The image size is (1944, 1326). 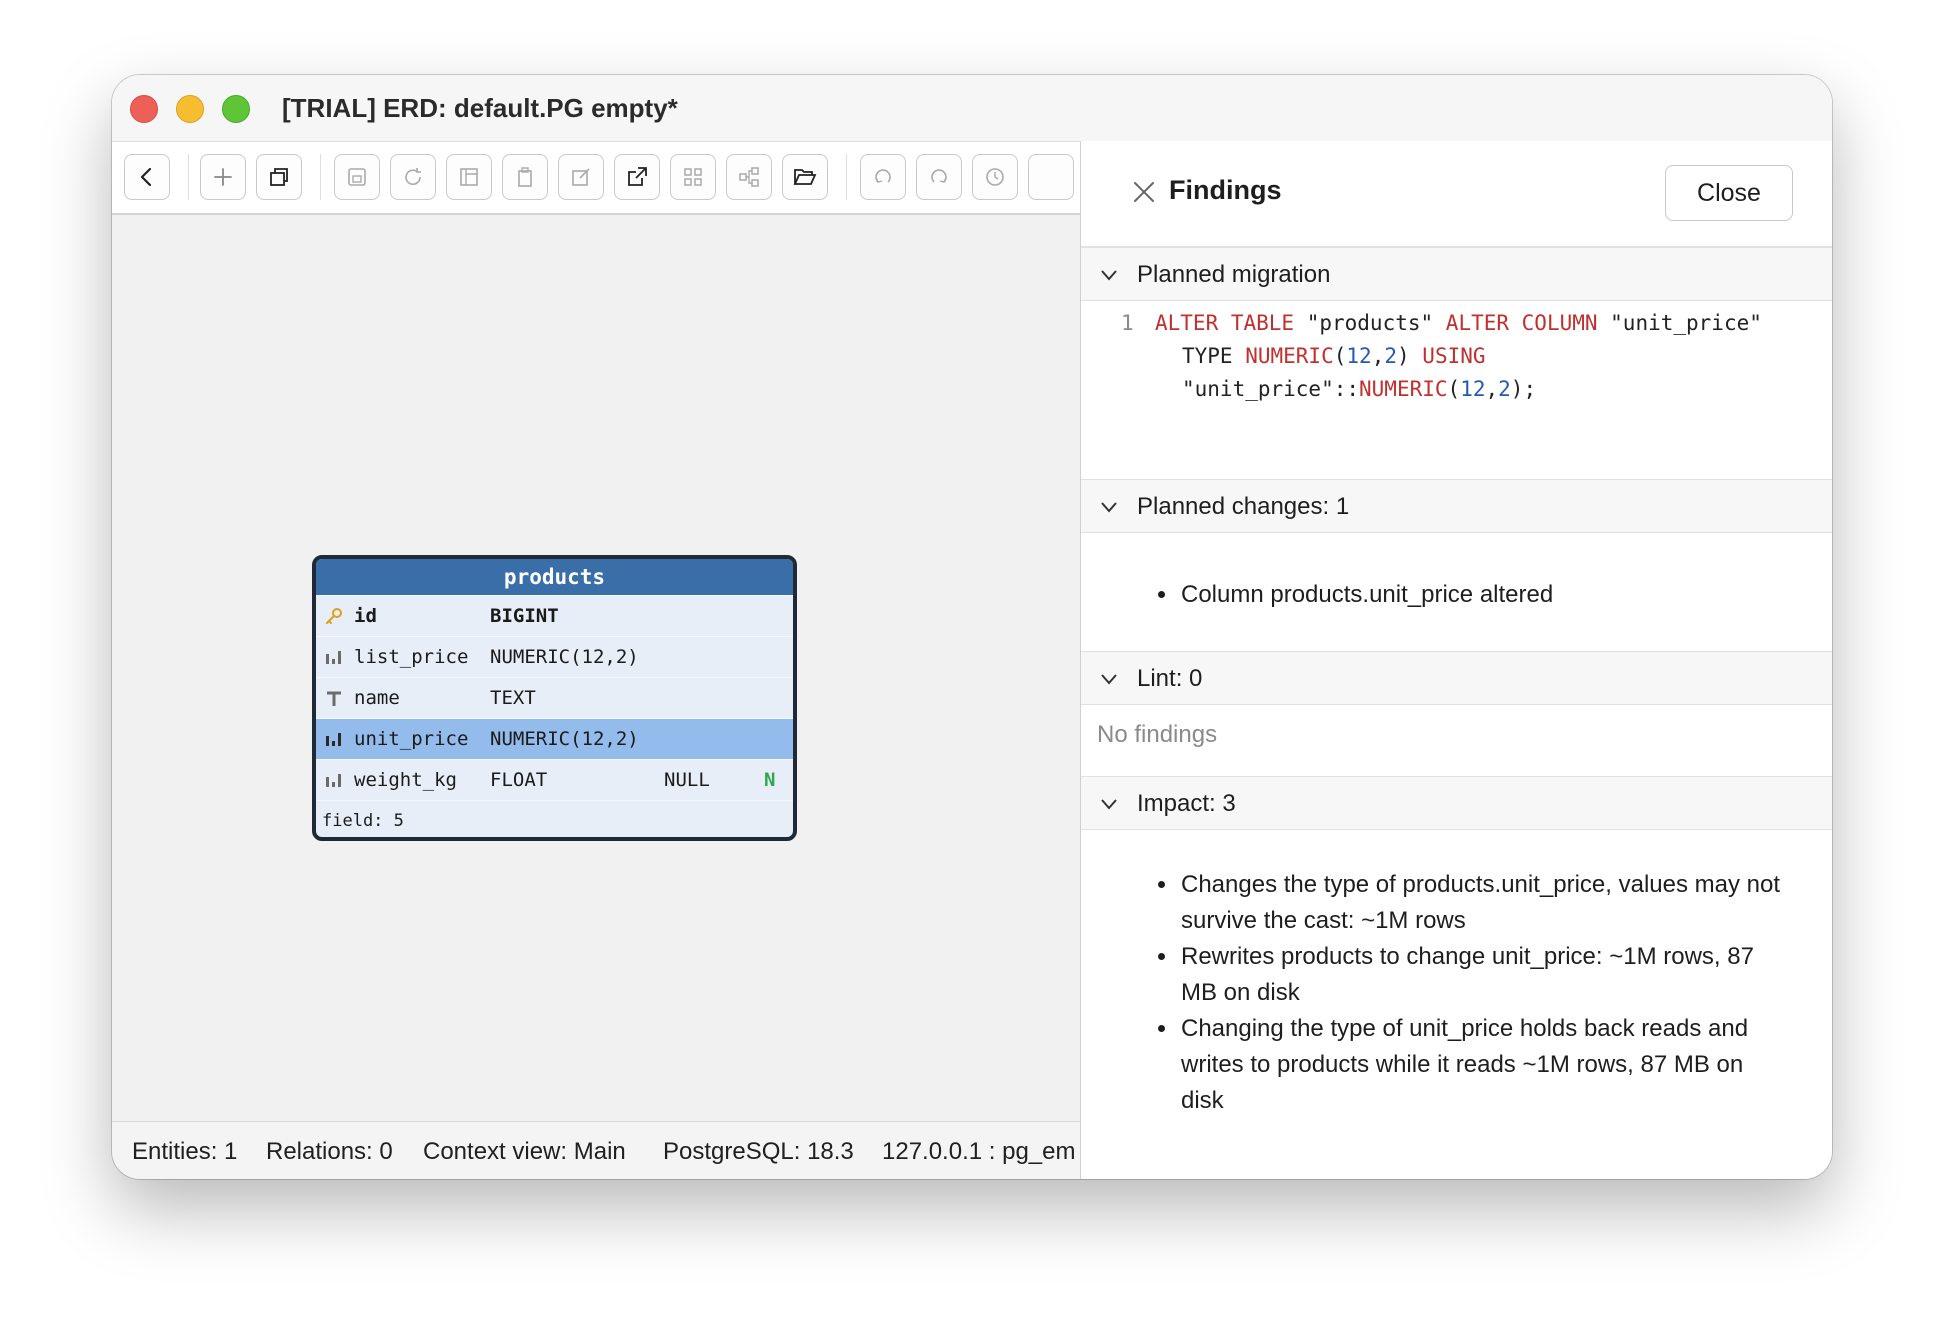 I want to click on save-button, so click(x=357, y=177).